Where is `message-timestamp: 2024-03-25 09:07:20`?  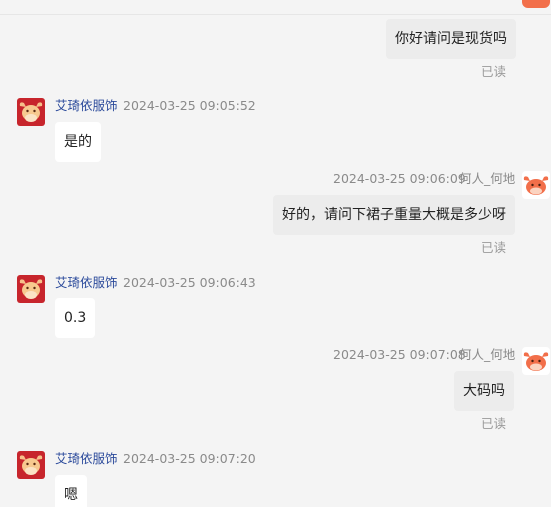
message-timestamp: 2024-03-25 09:07:20 is located at coordinates (189, 458).